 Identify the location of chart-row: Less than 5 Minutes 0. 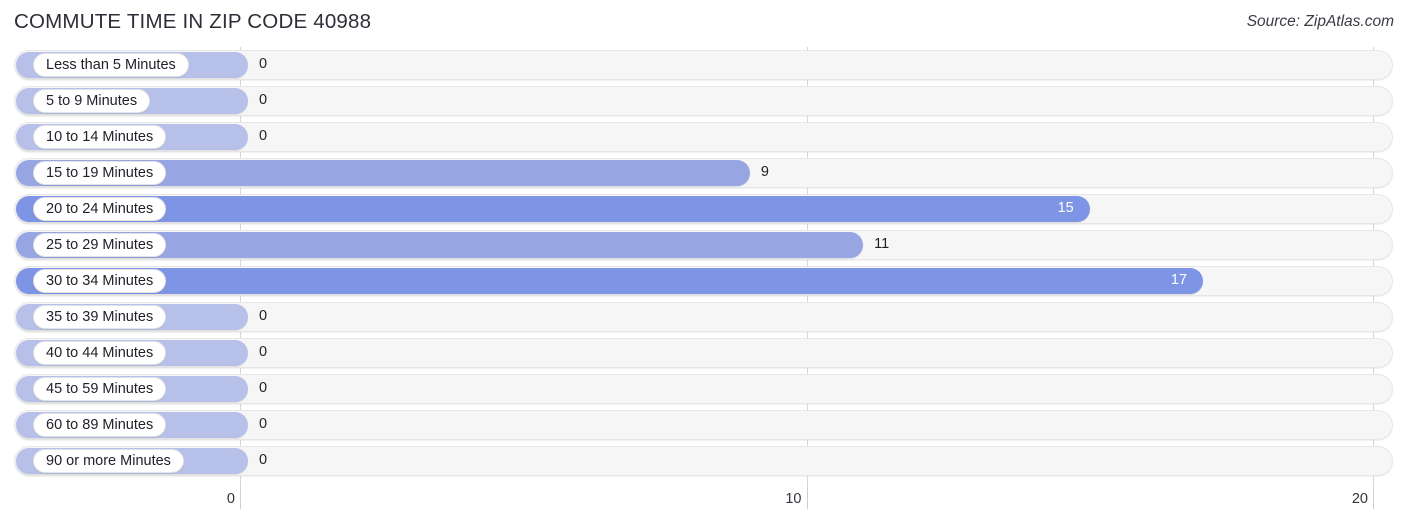
(703, 65).